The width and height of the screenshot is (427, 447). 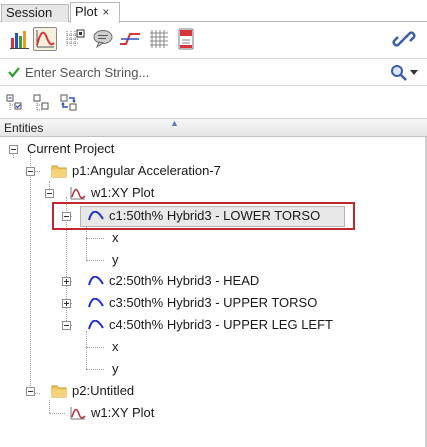 I want to click on tree-item-c3: c3:50th% Hybrid3 - UPPER TORSO, so click(x=212, y=303).